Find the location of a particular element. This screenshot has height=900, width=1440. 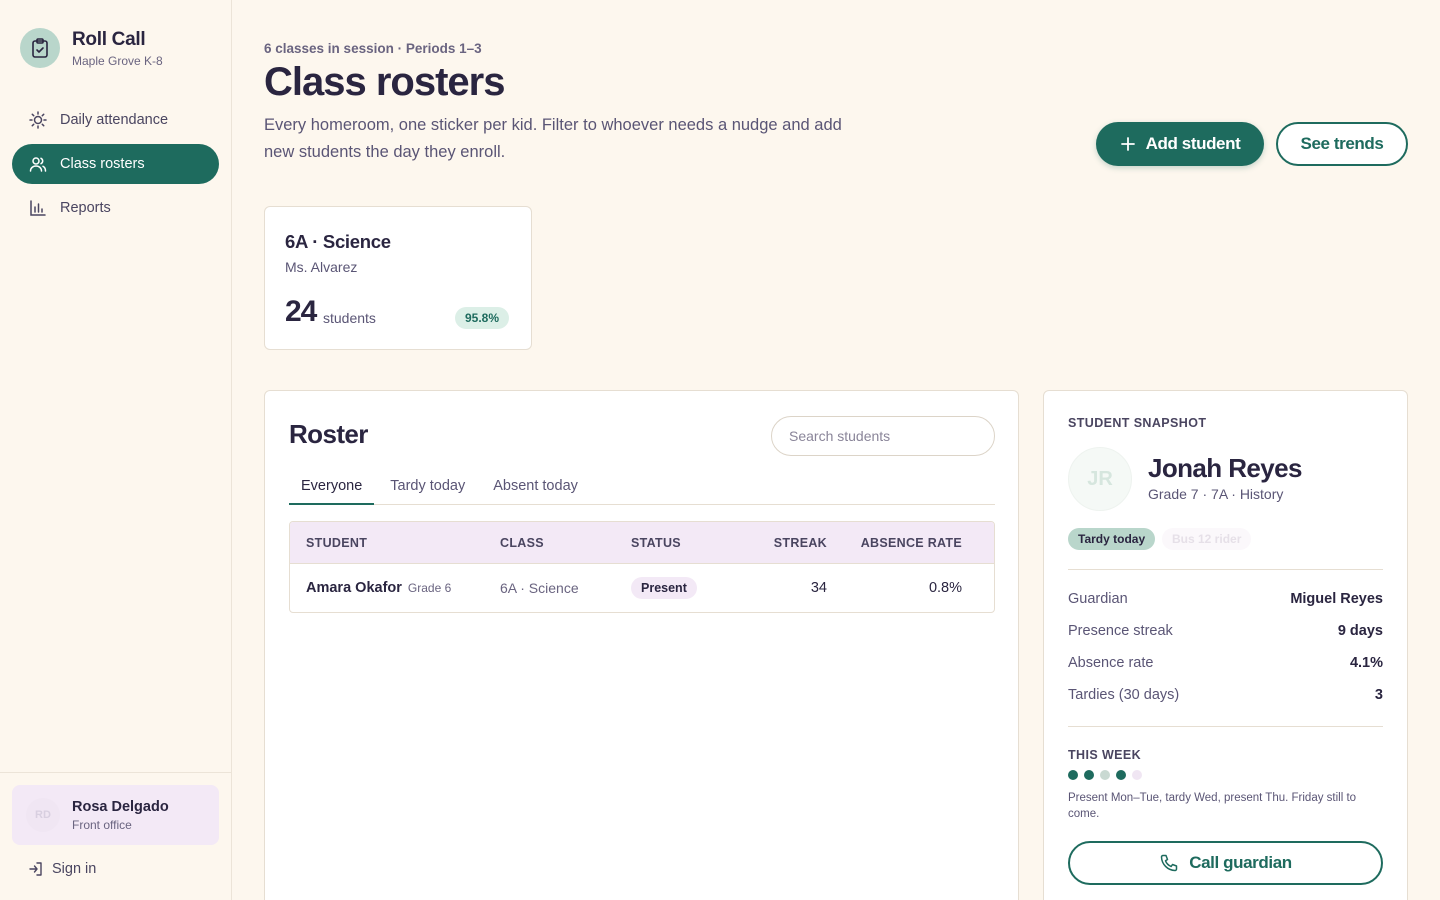

user-role: Front office is located at coordinates (102, 824).